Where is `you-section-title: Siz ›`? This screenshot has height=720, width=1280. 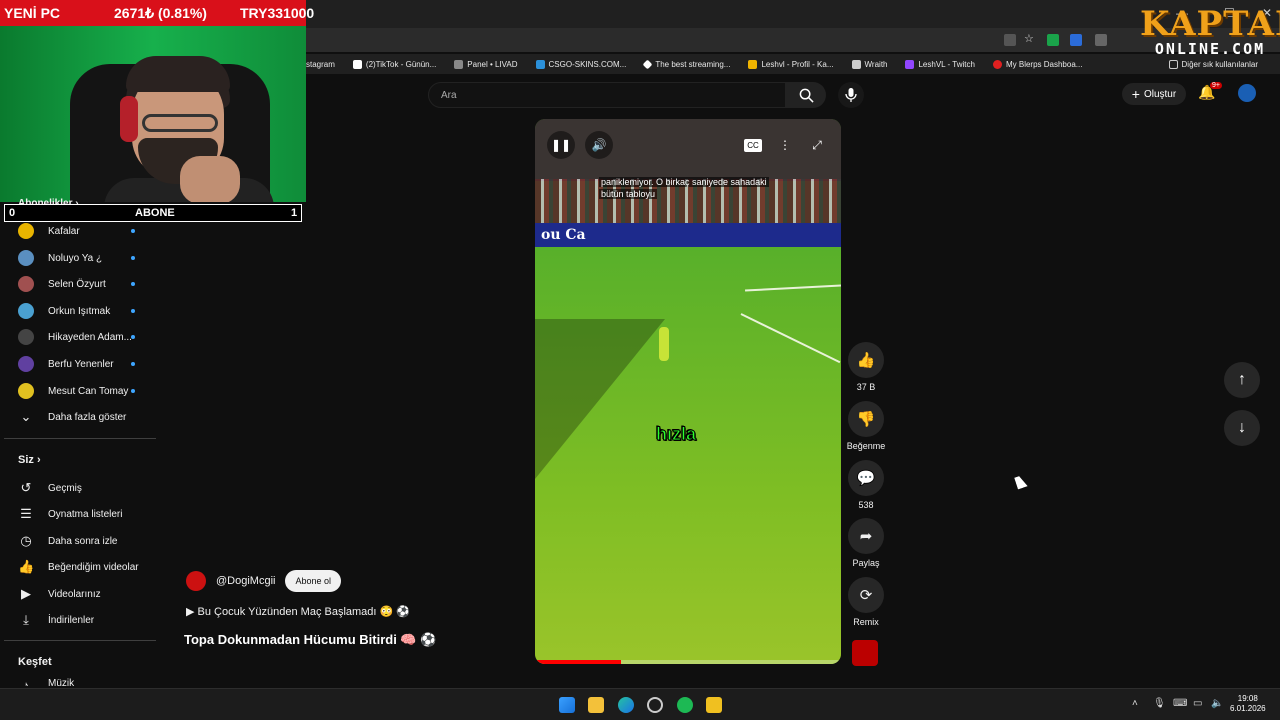
you-section-title: Siz › is located at coordinates (29, 460).